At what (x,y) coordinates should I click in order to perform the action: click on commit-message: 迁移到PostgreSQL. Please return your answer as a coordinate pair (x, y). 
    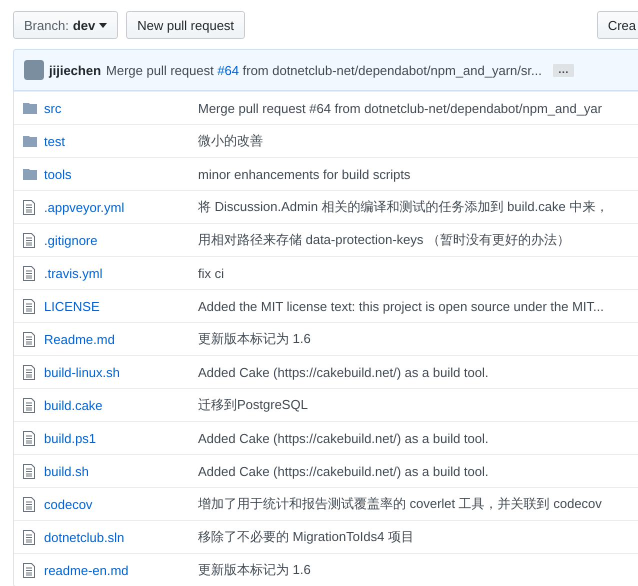
    Looking at the image, I should click on (253, 405).